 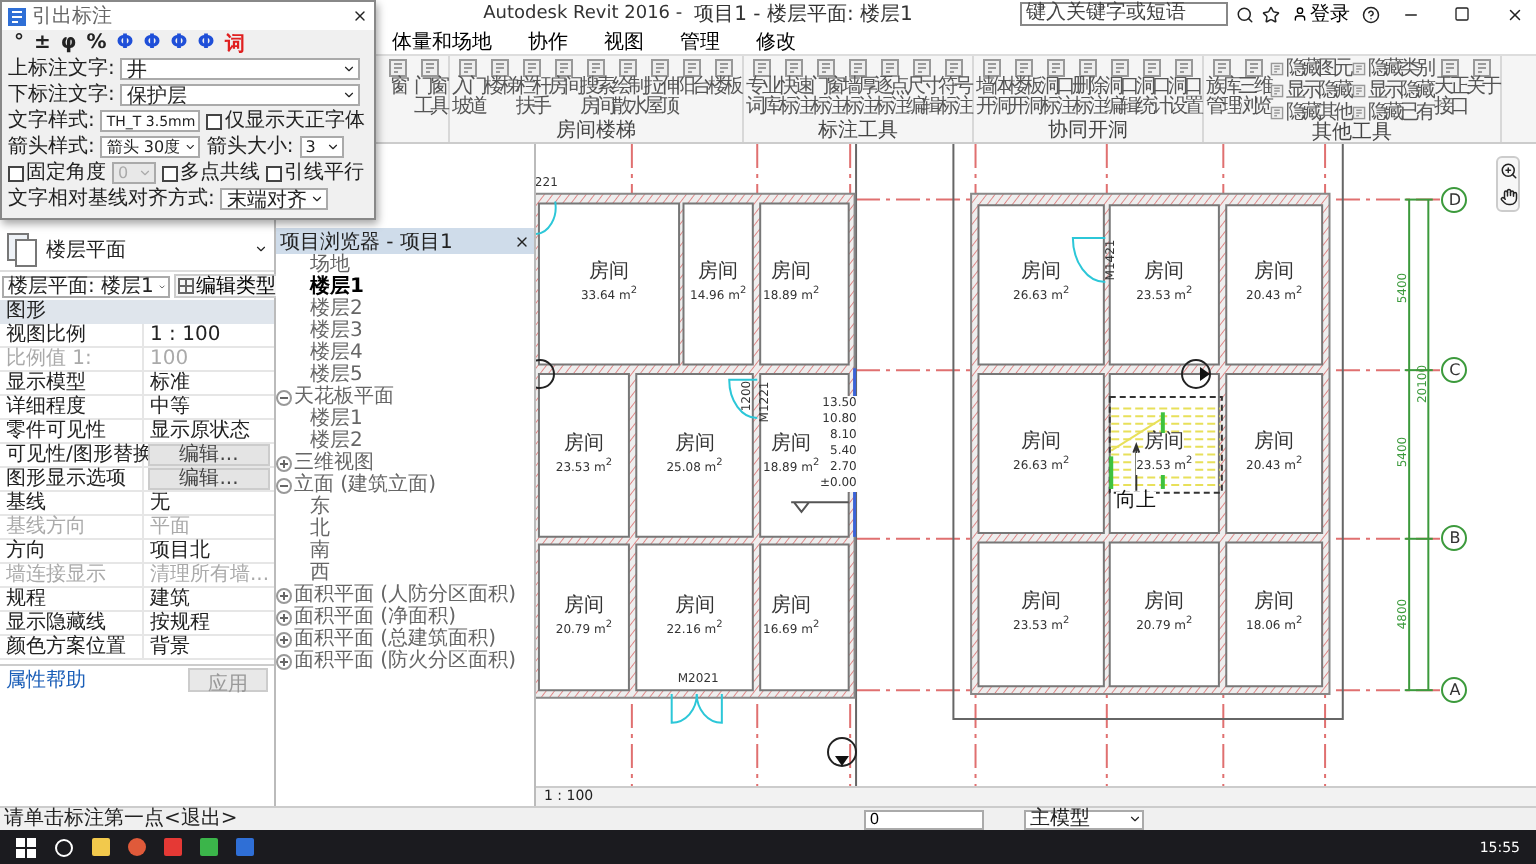 What do you see at coordinates (430, 88) in the screenshot?
I see `ribbon-button: 门窗工具` at bounding box center [430, 88].